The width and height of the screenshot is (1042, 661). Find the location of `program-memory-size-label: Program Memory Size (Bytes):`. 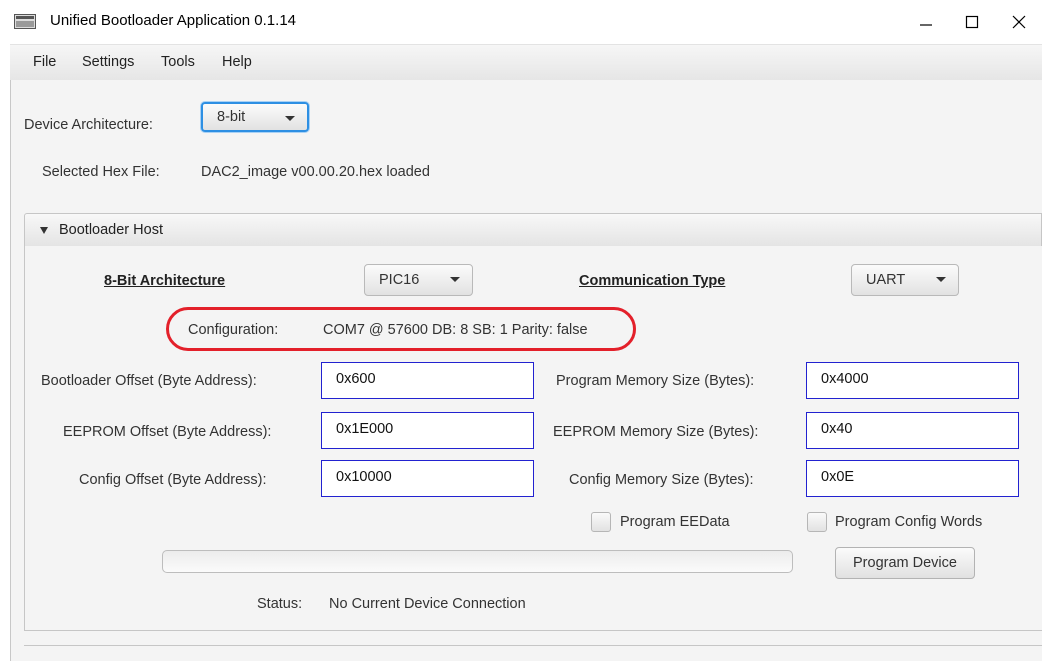

program-memory-size-label: Program Memory Size (Bytes): is located at coordinates (655, 381).